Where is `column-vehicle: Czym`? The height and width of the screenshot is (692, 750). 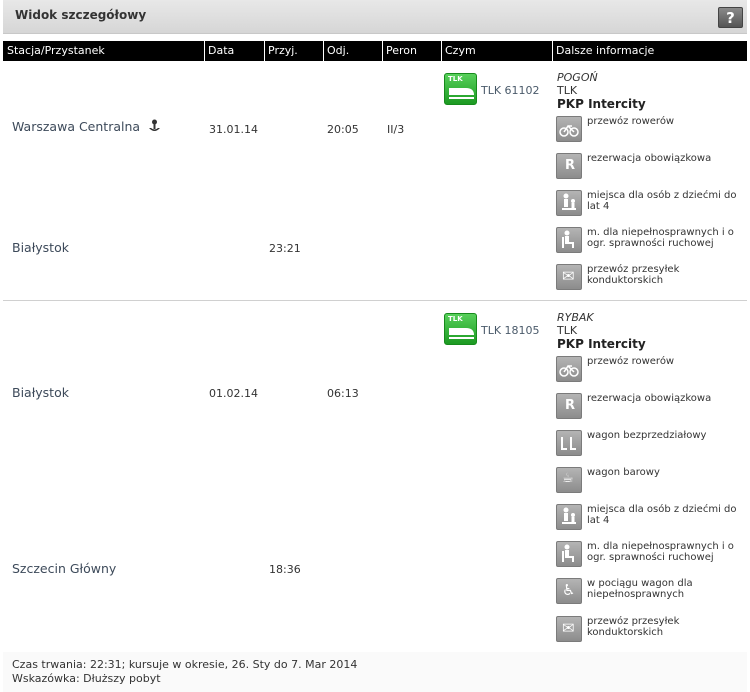 column-vehicle: Czym is located at coordinates (460, 50).